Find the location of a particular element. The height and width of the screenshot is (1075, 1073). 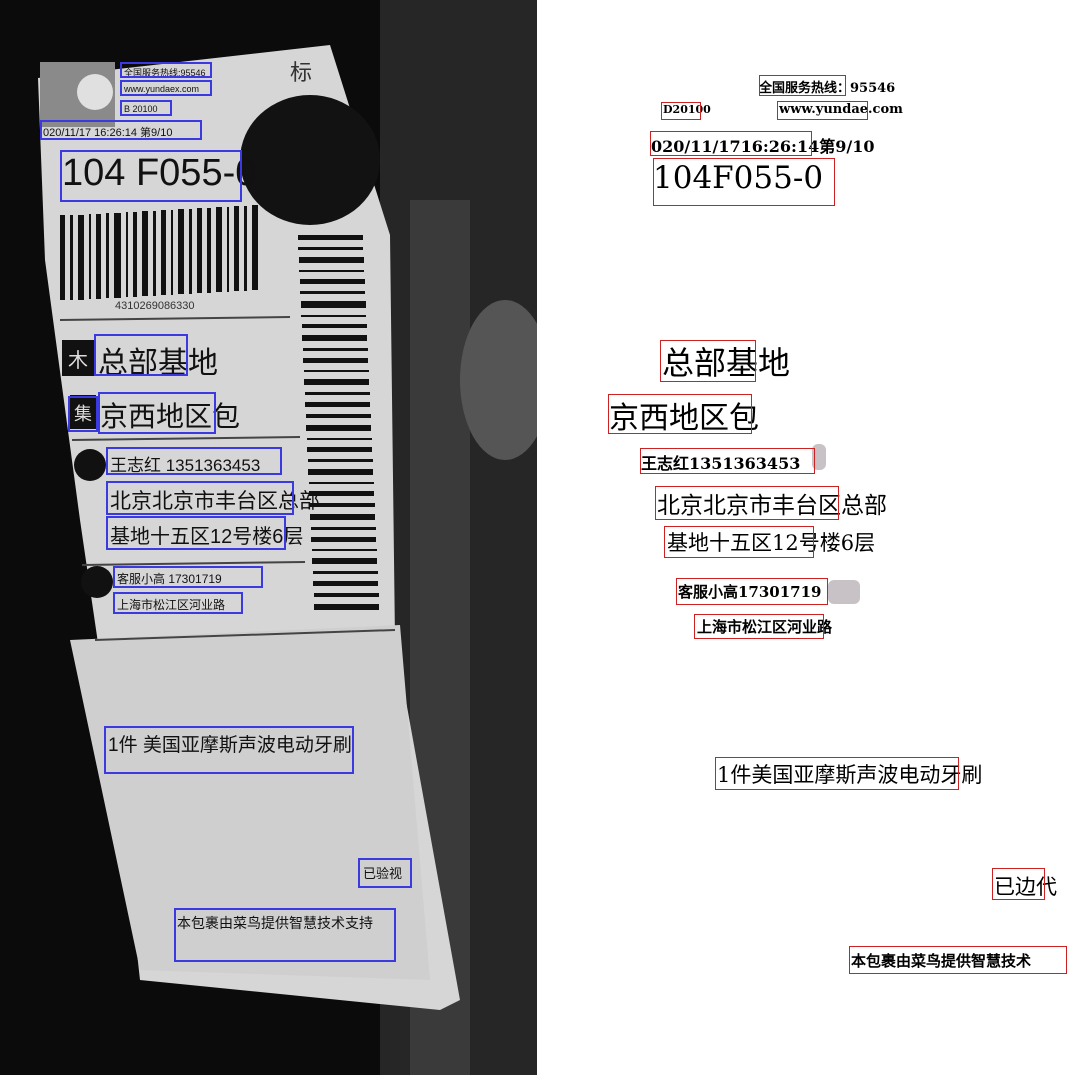

photo-box-hub is located at coordinates (141, 355).